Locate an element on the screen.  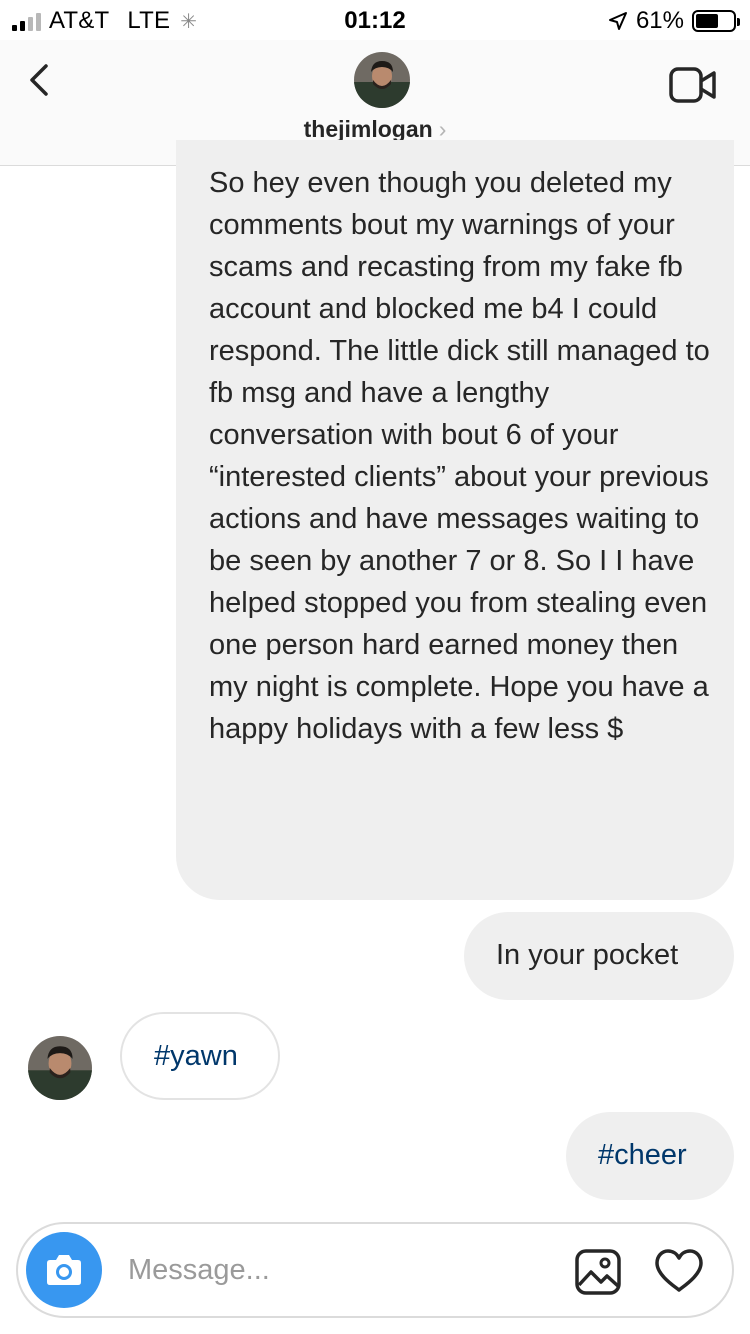
video-call-button is located at coordinates (693, 85).